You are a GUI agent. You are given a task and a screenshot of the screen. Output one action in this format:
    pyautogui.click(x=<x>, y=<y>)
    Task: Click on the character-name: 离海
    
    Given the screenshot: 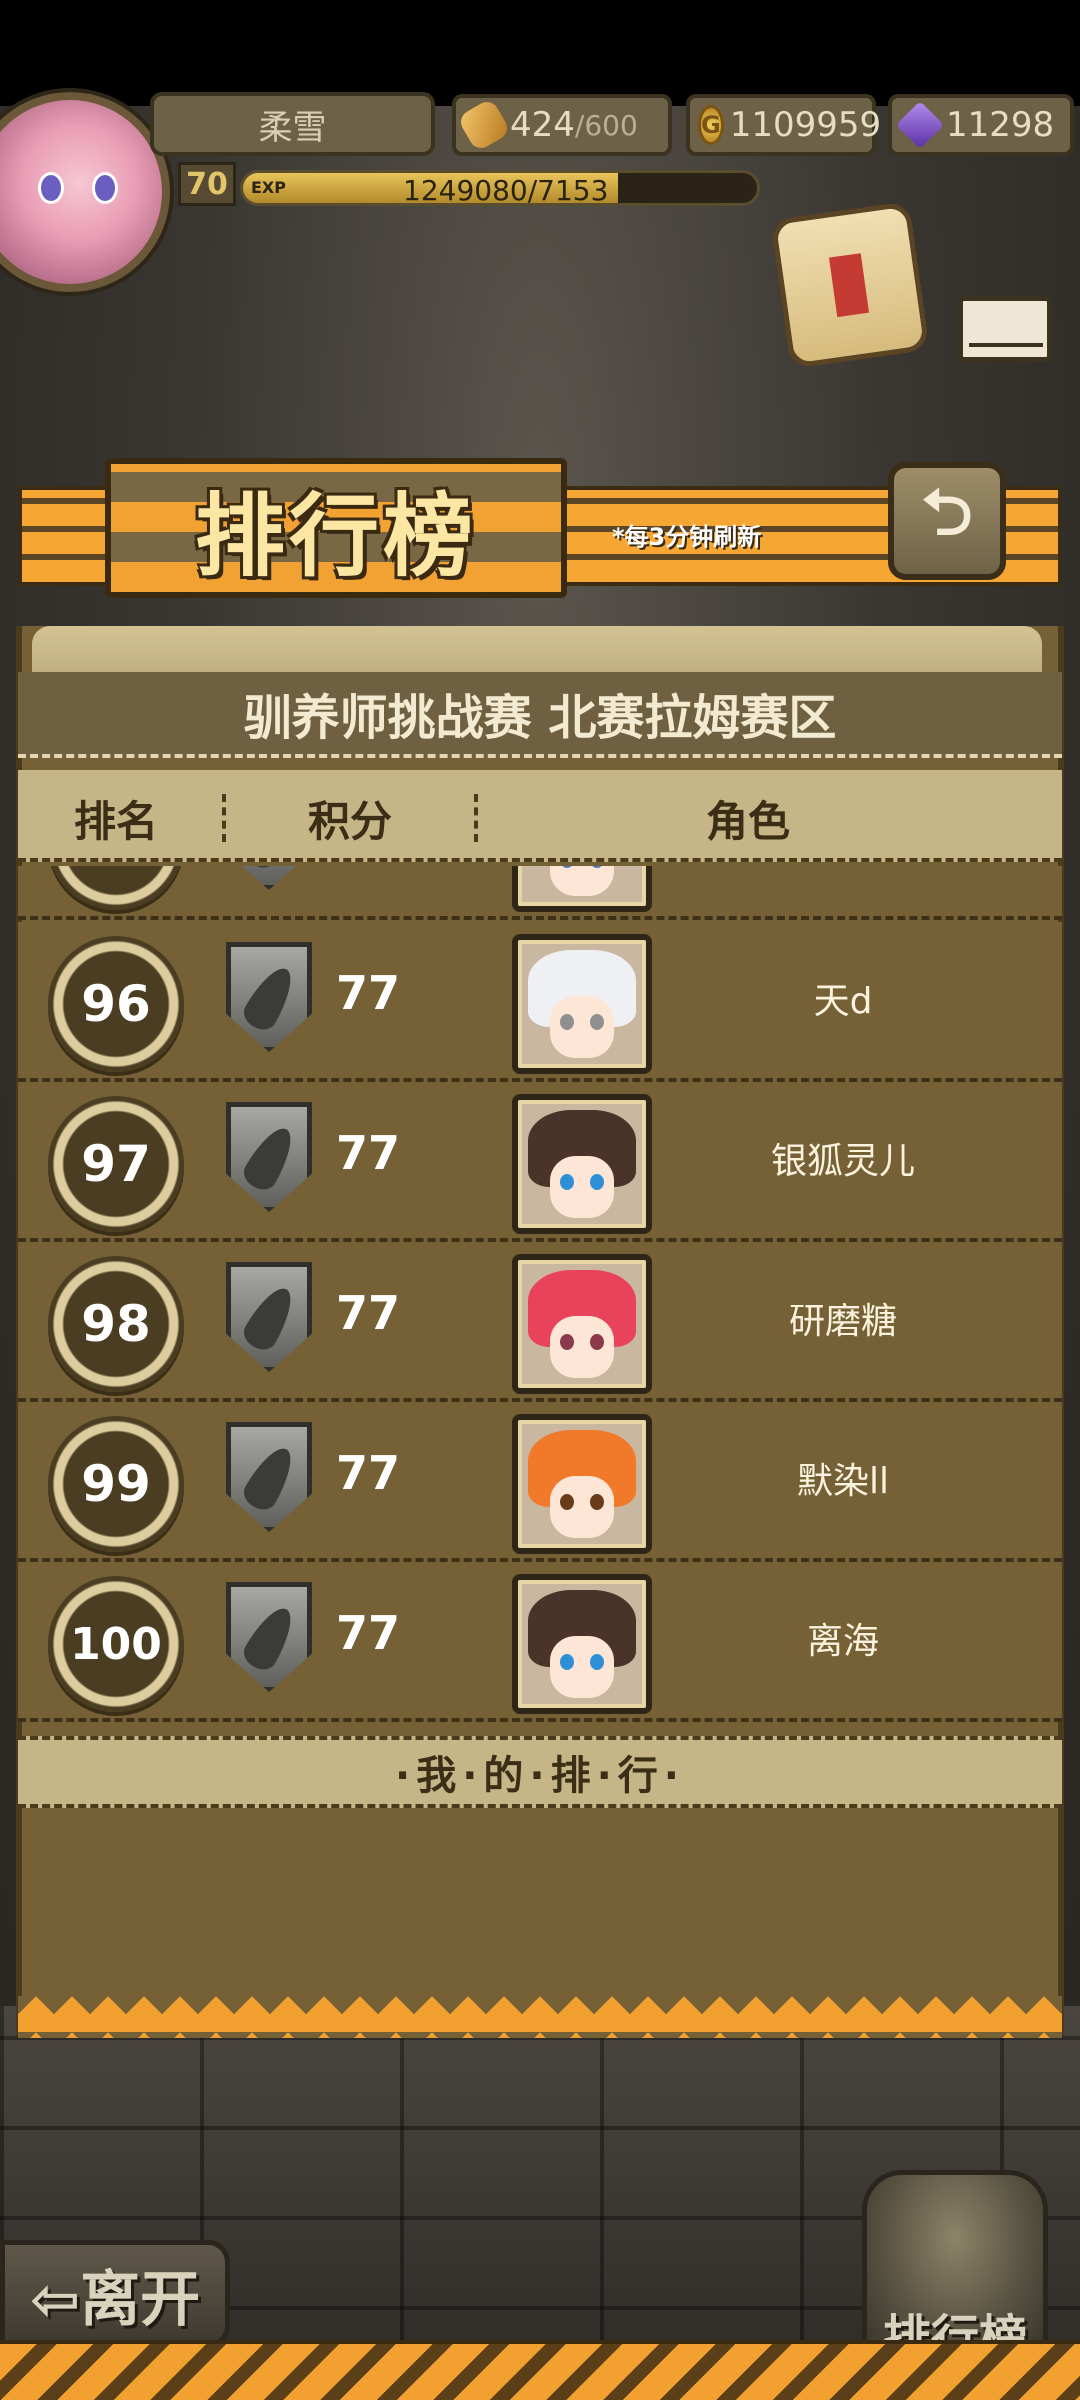 What is the action you would take?
    pyautogui.click(x=842, y=1641)
    